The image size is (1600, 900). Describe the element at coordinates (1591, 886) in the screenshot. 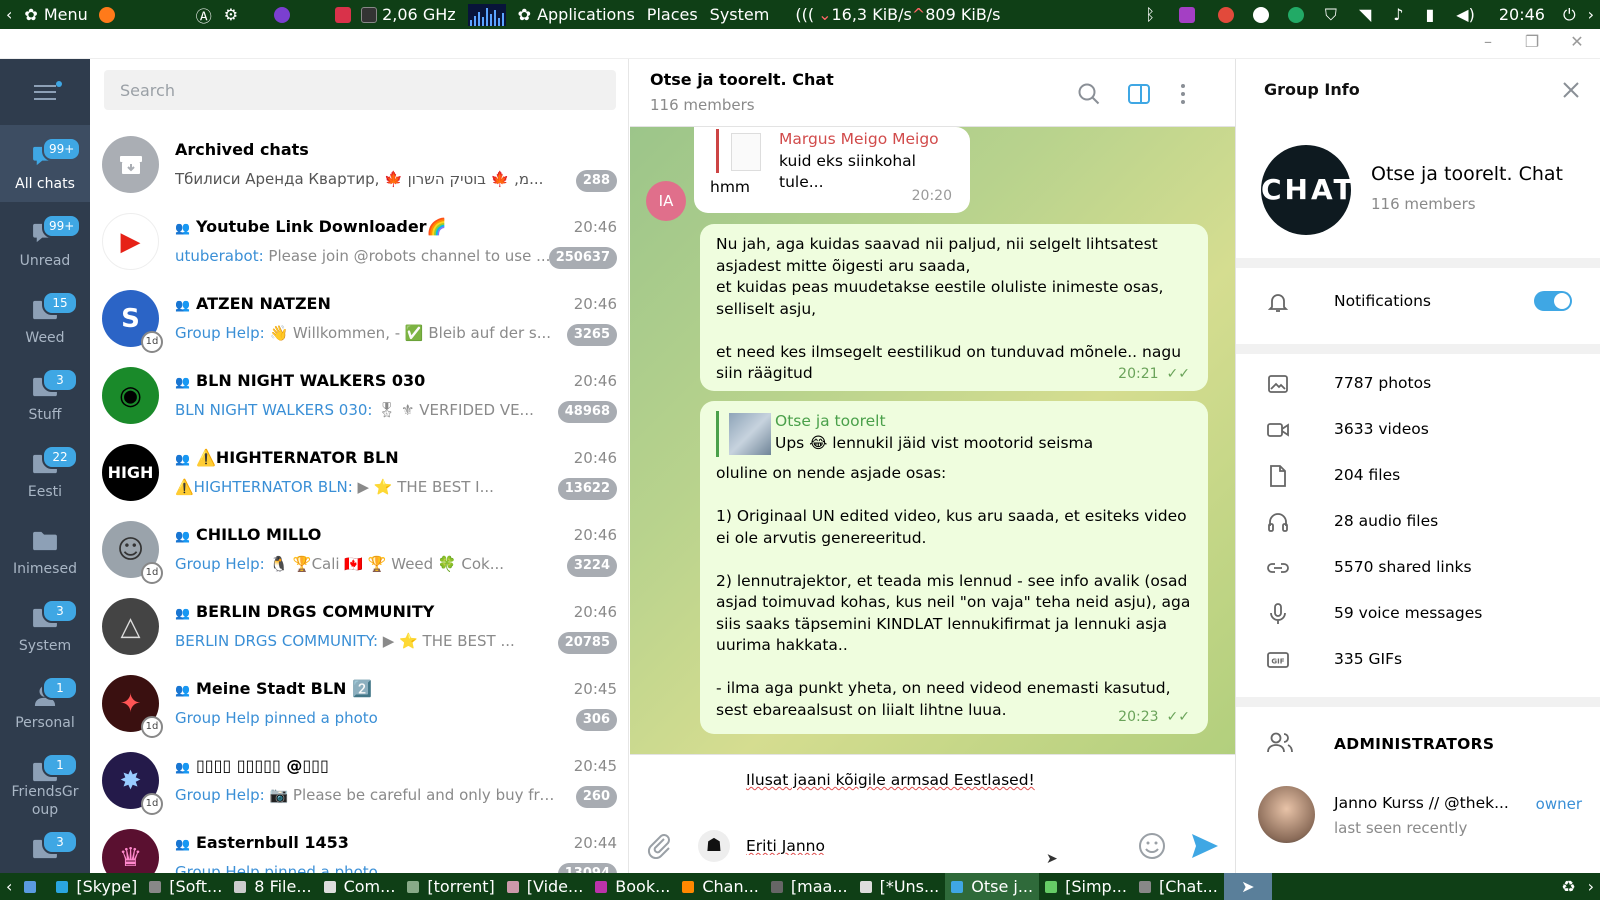

I see `taskbar-right-arrow: ›` at that location.